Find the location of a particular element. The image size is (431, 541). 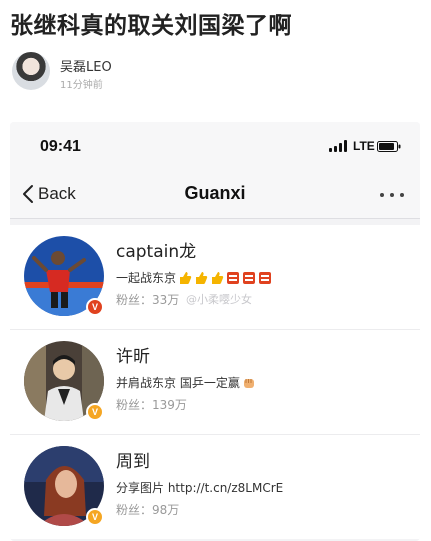

user-bio-text: 分享图片 http://t.cn/z8LMCrE is located at coordinates (200, 488).